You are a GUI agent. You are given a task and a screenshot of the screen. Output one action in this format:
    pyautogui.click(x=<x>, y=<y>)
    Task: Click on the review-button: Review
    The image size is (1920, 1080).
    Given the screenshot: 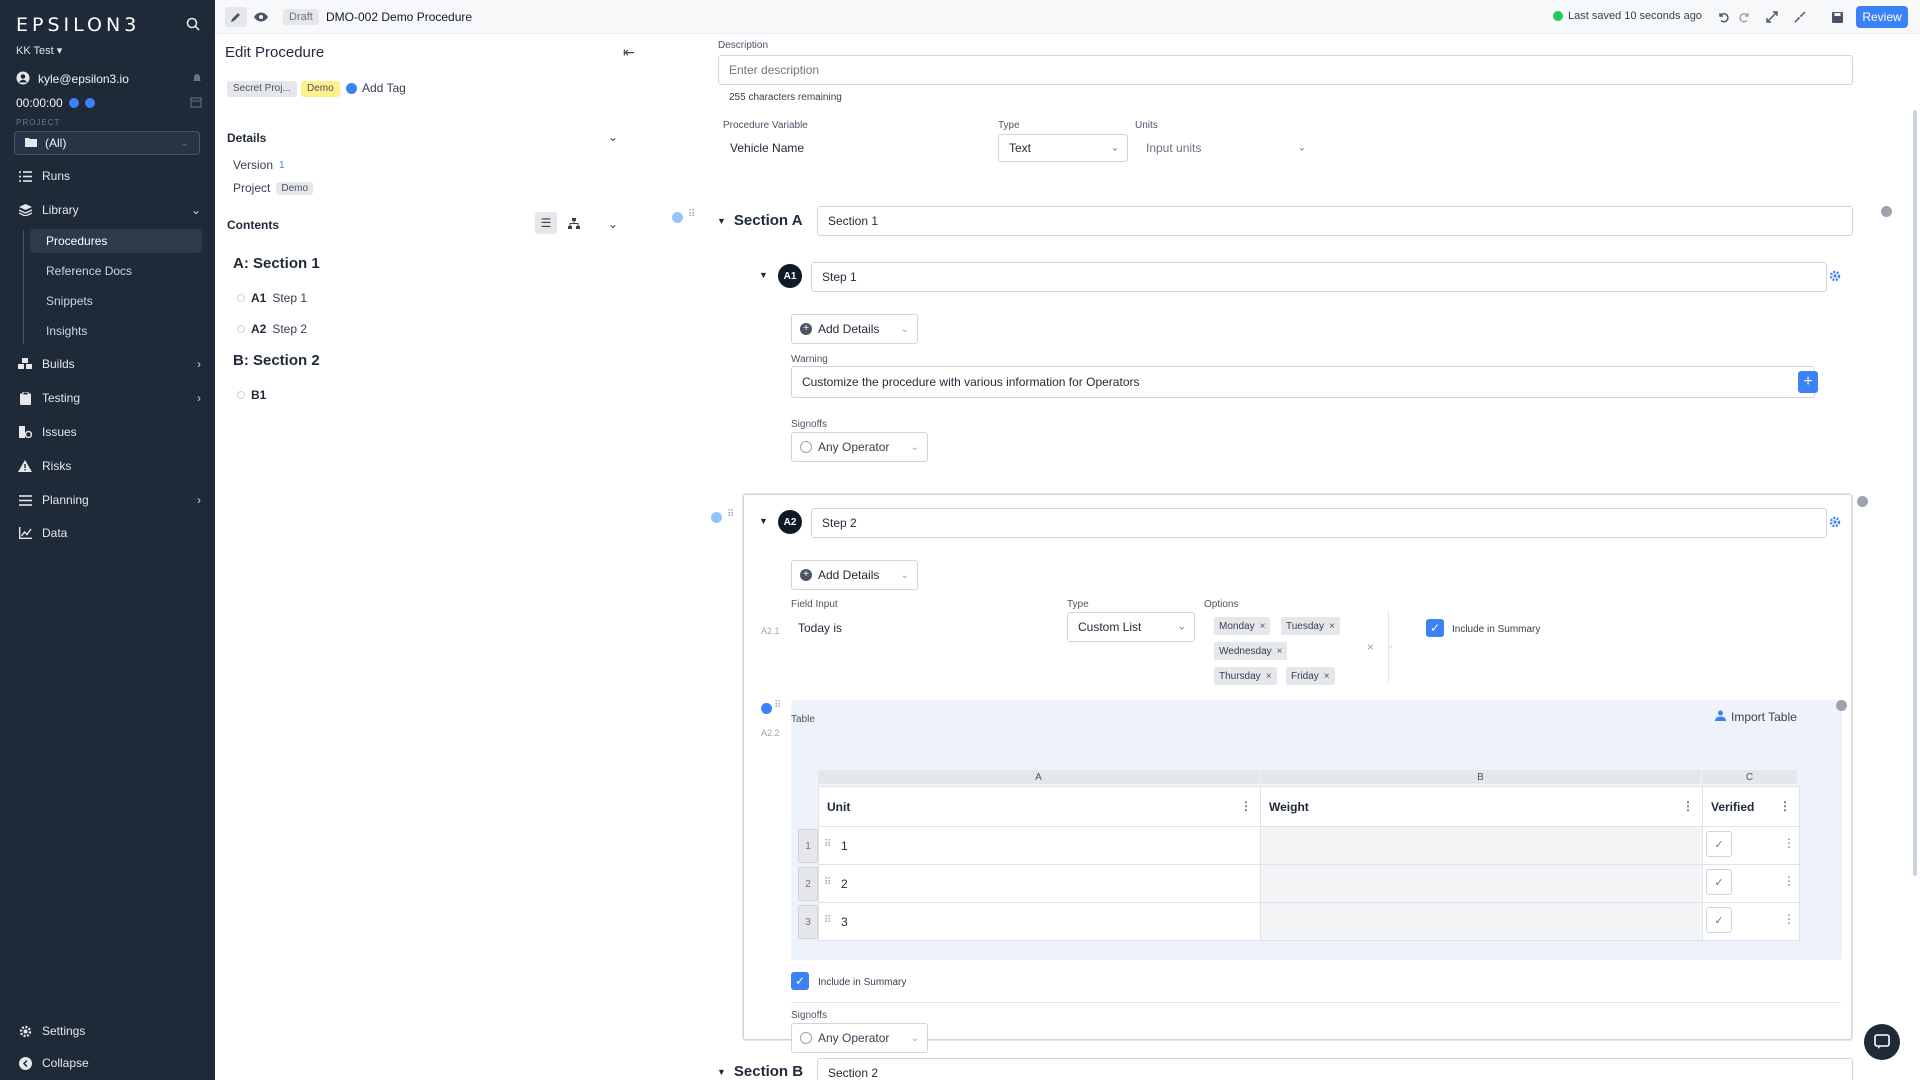 What is the action you would take?
    pyautogui.click(x=1882, y=17)
    